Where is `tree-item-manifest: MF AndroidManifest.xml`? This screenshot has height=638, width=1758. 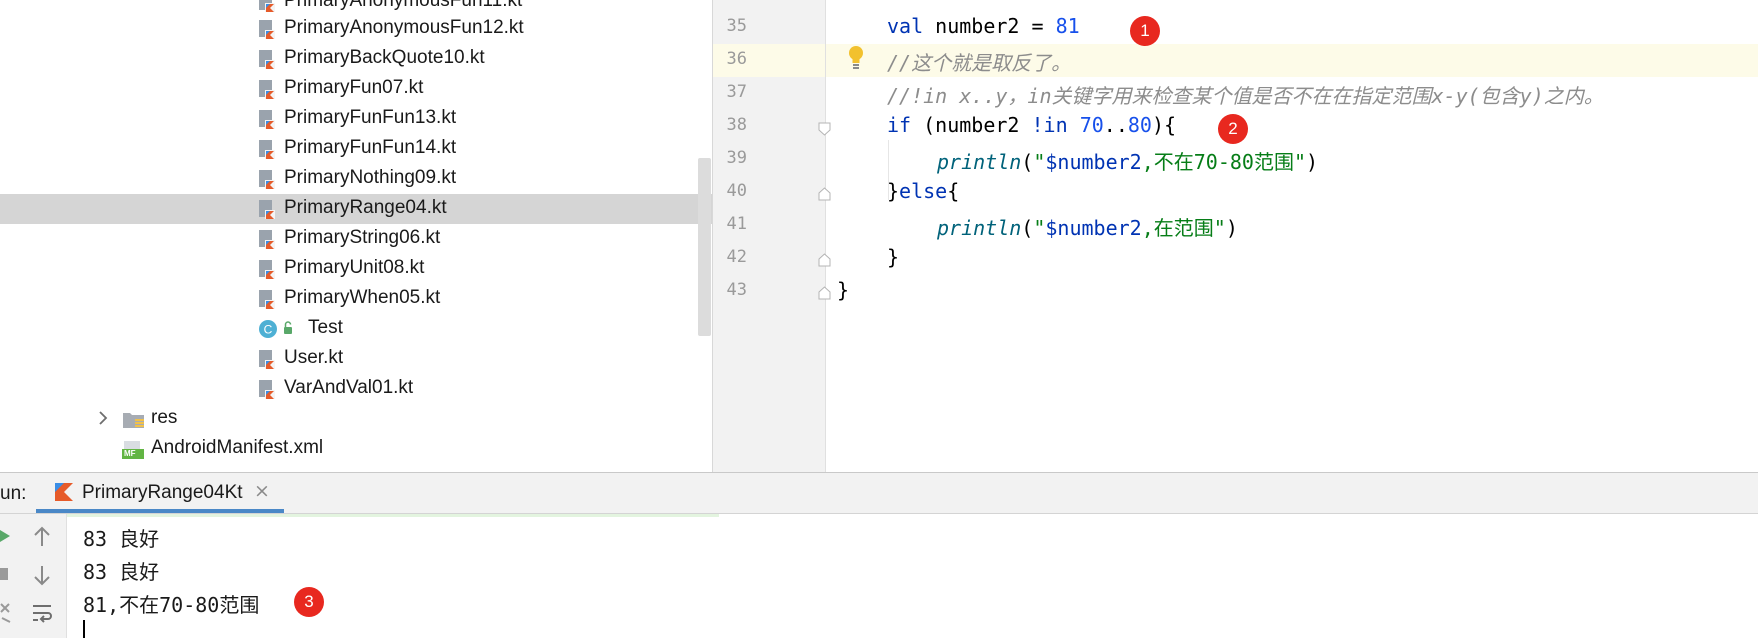
tree-item-manifest: MF AndroidManifest.xml is located at coordinates (356, 449).